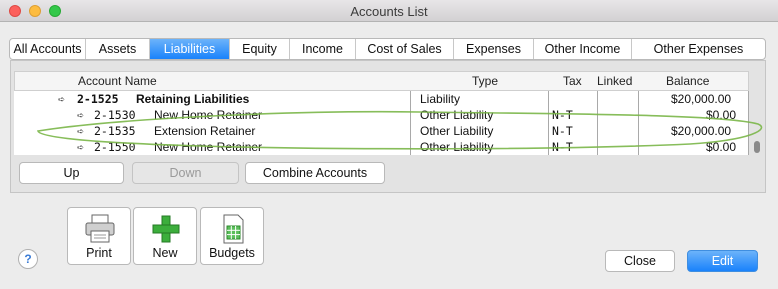 The image size is (778, 289). I want to click on account-type: Liability, so click(440, 99).